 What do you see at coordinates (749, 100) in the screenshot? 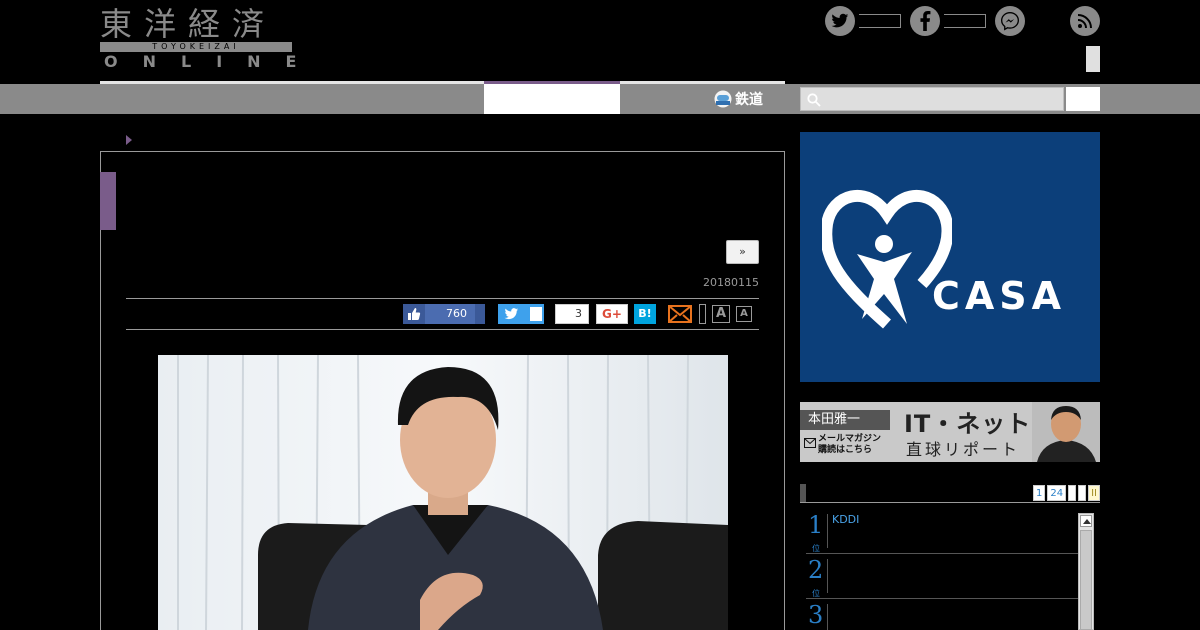
I see `nav-item-rail-label: 鉄道` at bounding box center [749, 100].